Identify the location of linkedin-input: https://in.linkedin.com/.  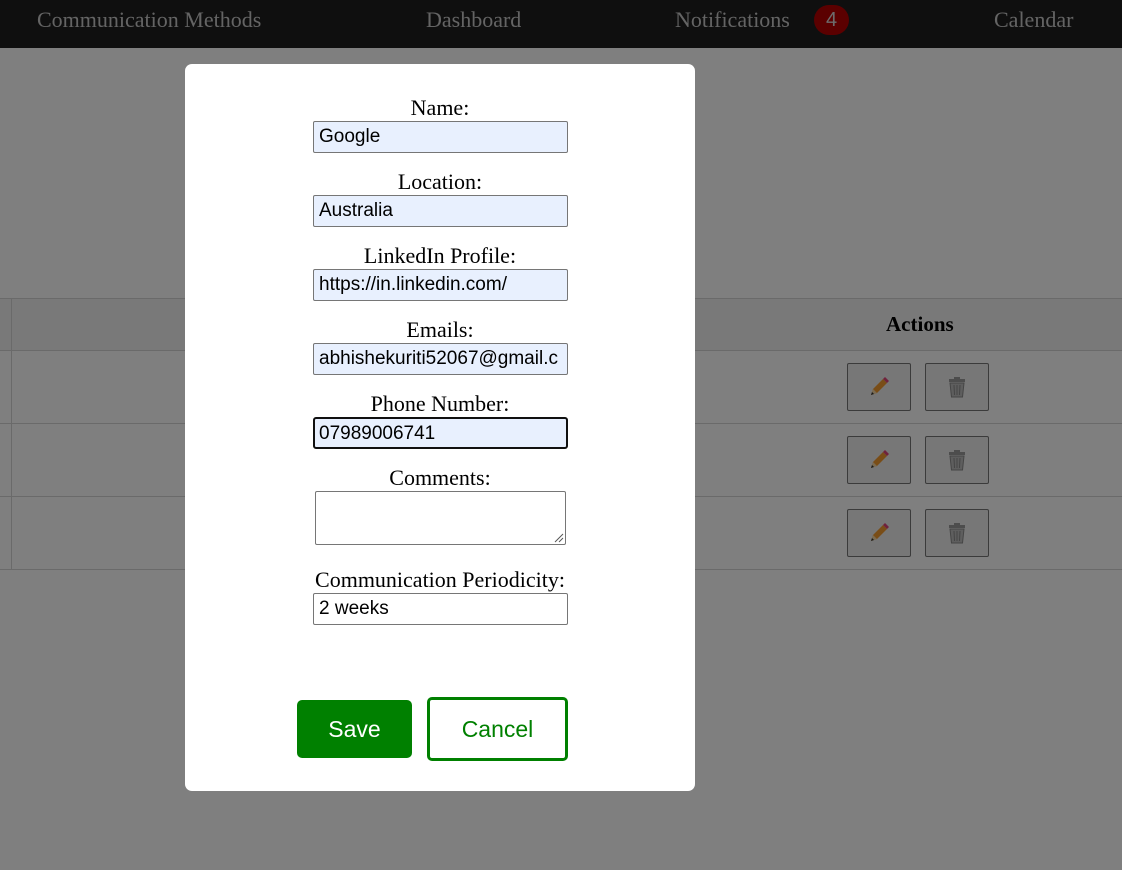
(440, 285).